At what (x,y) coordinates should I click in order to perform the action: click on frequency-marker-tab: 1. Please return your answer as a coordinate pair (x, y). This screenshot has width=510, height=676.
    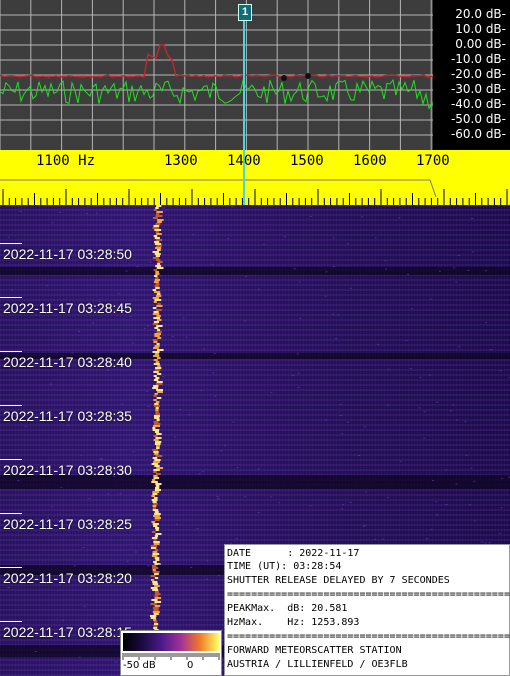
    Looking at the image, I should click on (245, 12).